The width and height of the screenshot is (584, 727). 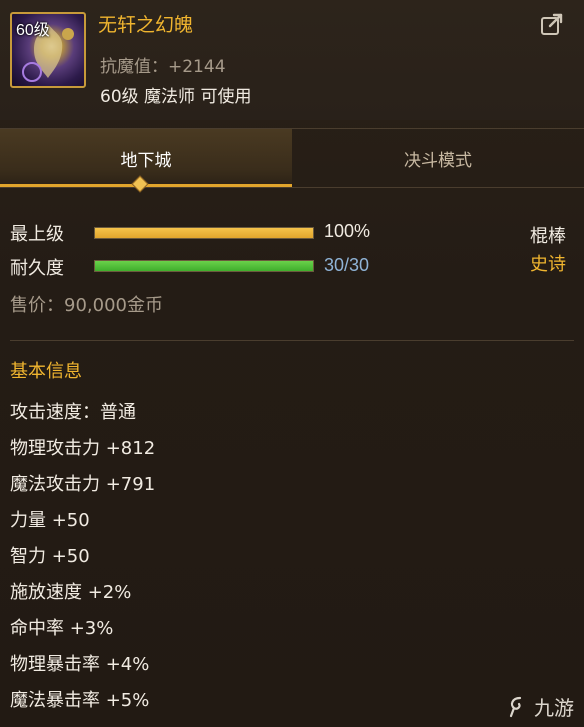 I want to click on share-icon, so click(x=552, y=24).